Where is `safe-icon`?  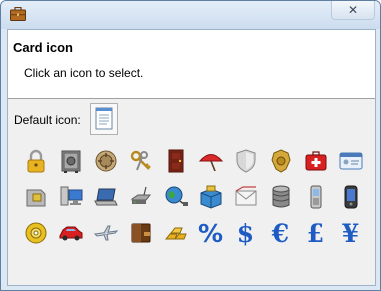 safe-icon is located at coordinates (70, 161).